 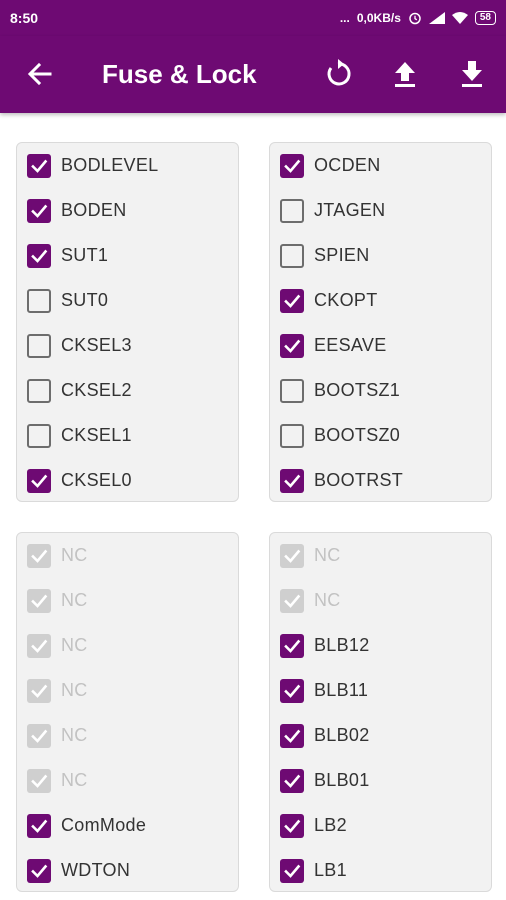 I want to click on checkbox-row: CKOPT, so click(x=380, y=300).